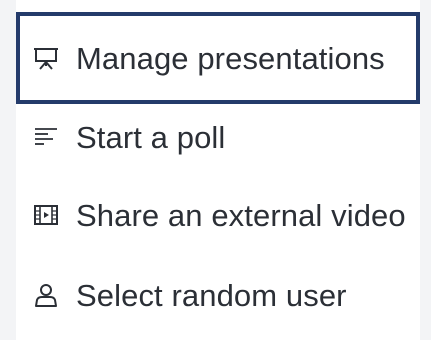 This screenshot has width=431, height=340. What do you see at coordinates (46, 137) in the screenshot?
I see `poll-icon` at bounding box center [46, 137].